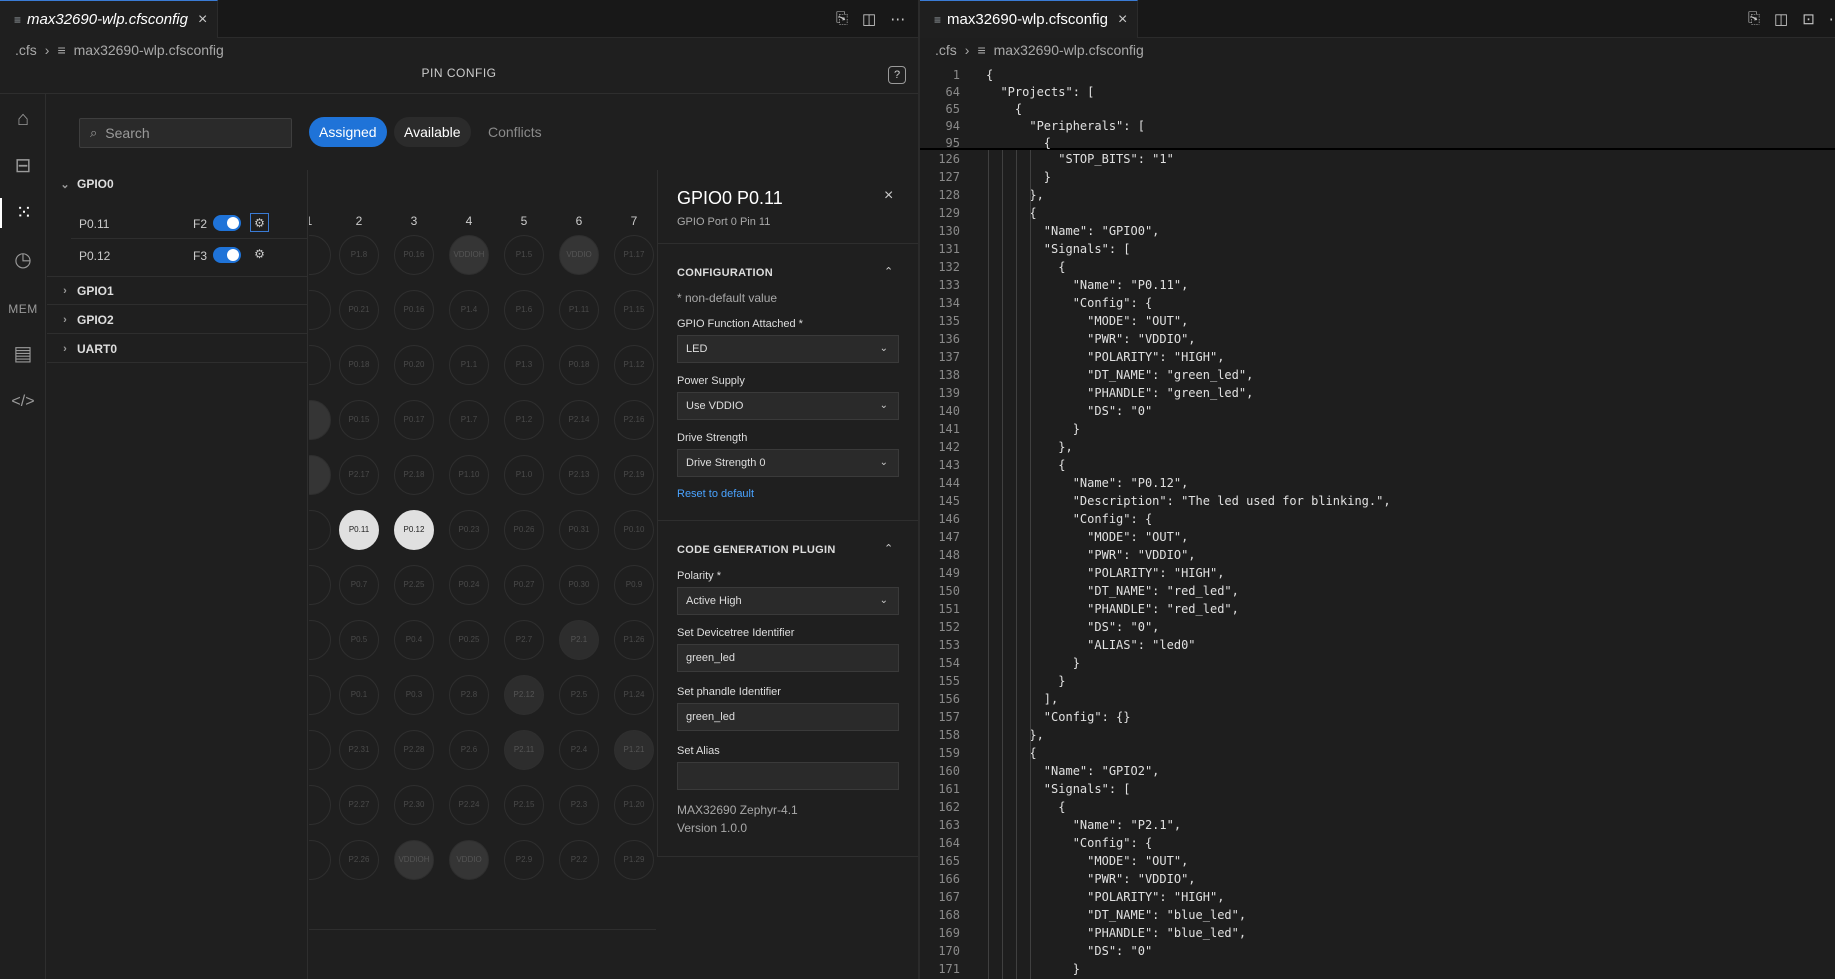  I want to click on grid-pin: P2.5, so click(579, 695).